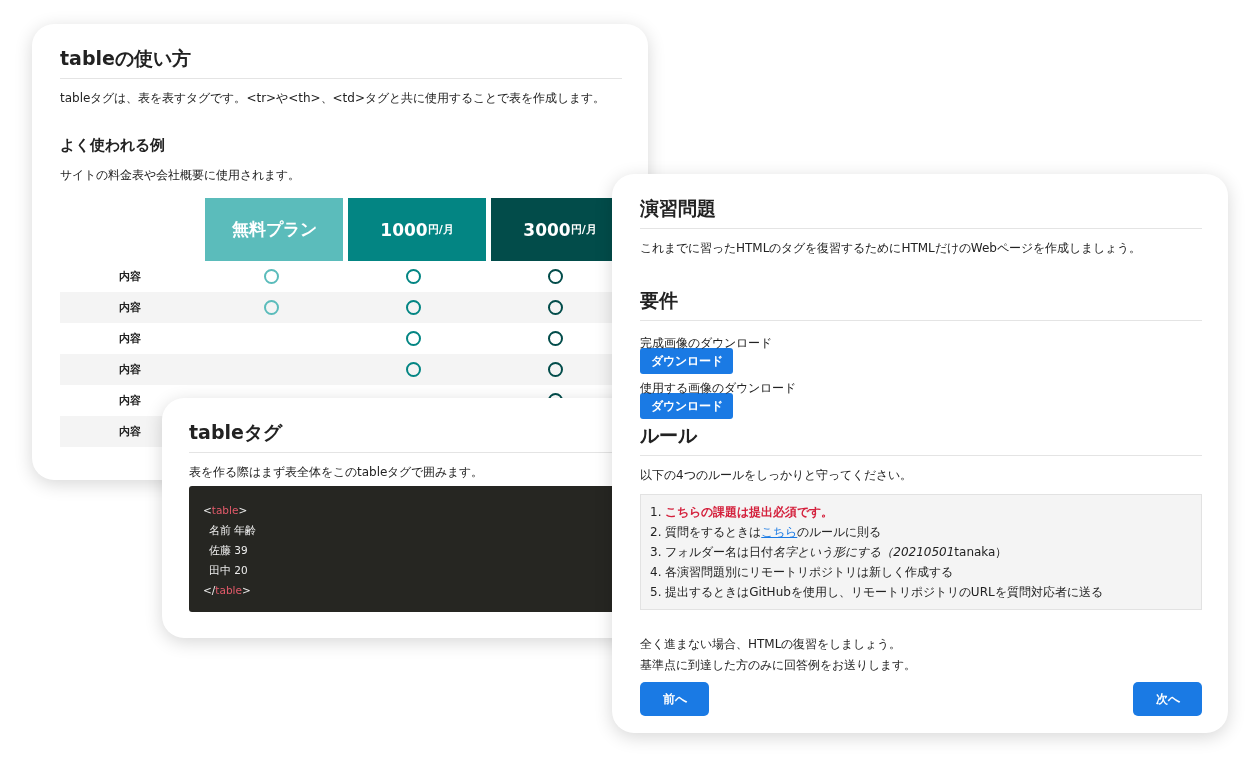  I want to click on description-text: tableタグは、表を表すタグです。<tr>や<th>、<td>タグと共に使用することで表を作成します。, so click(332, 98).